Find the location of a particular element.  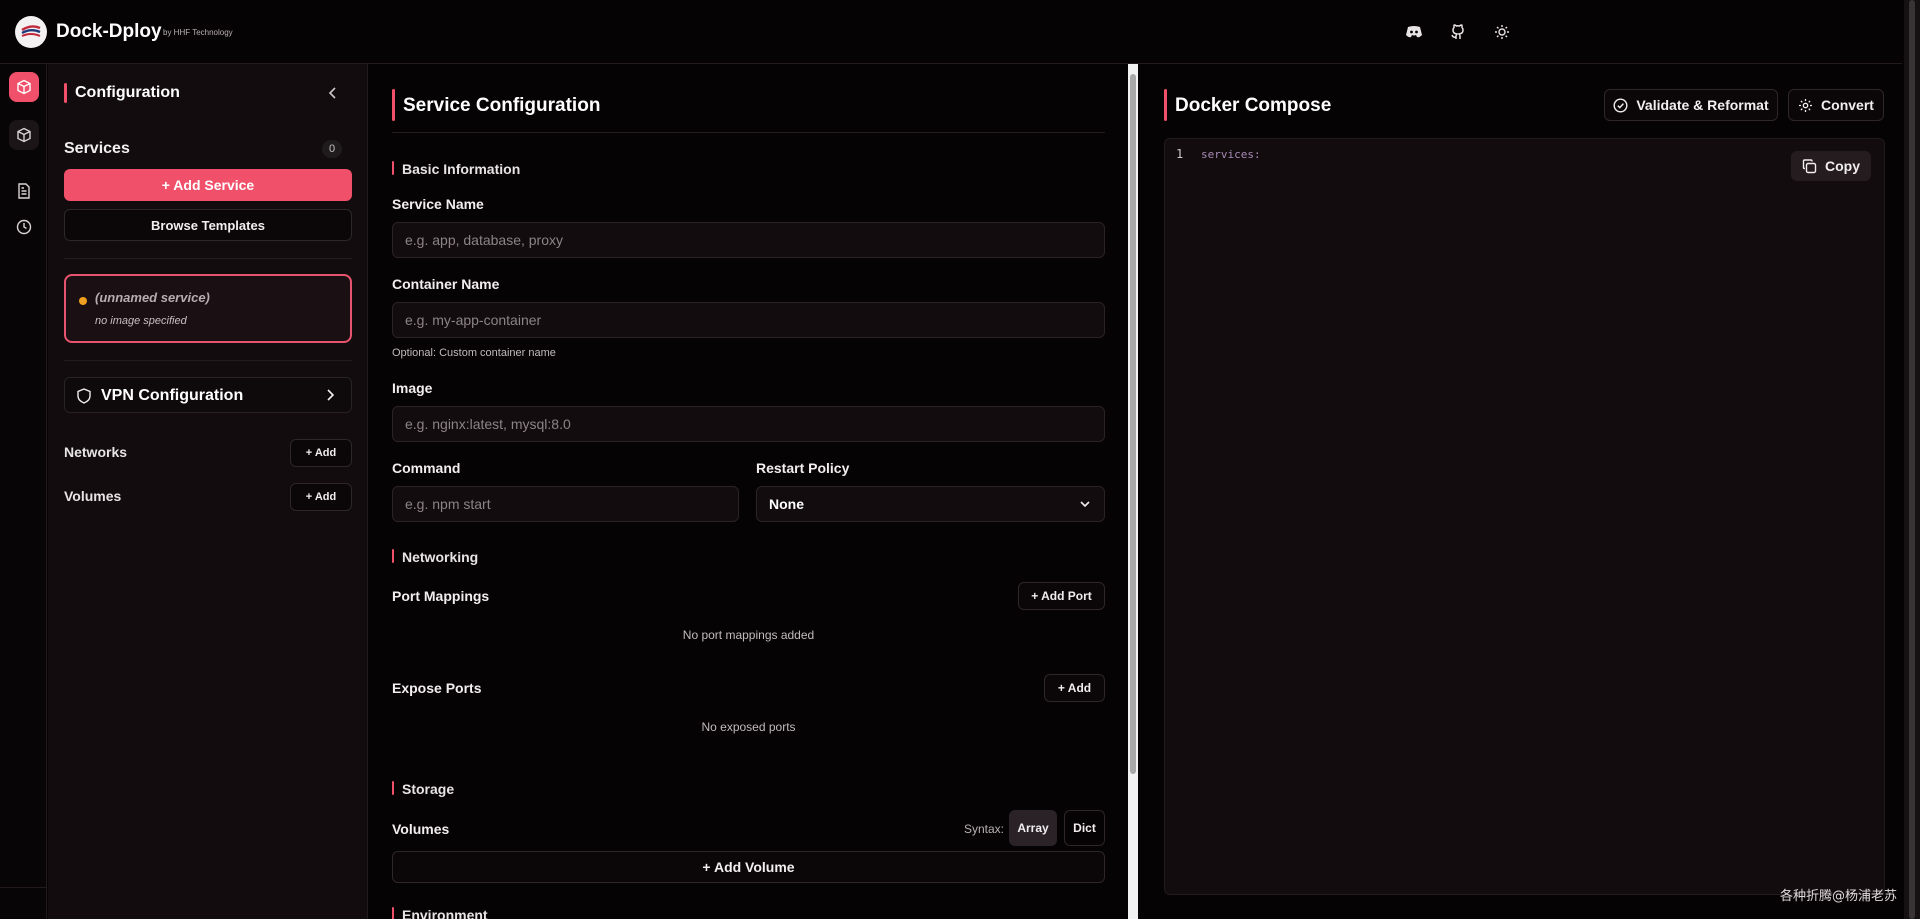

service-name-label: Service Name is located at coordinates (438, 204).